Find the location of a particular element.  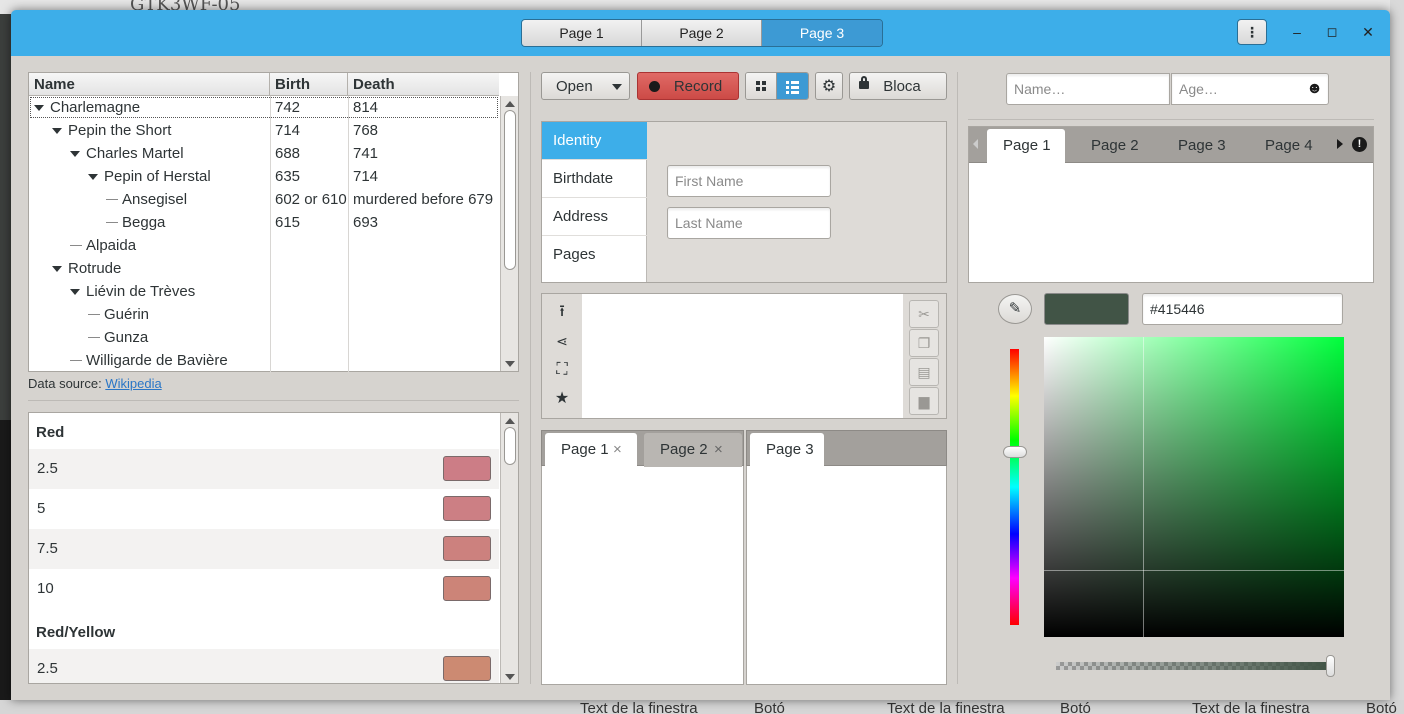

delete-icon: ▆ is located at coordinates (924, 401).